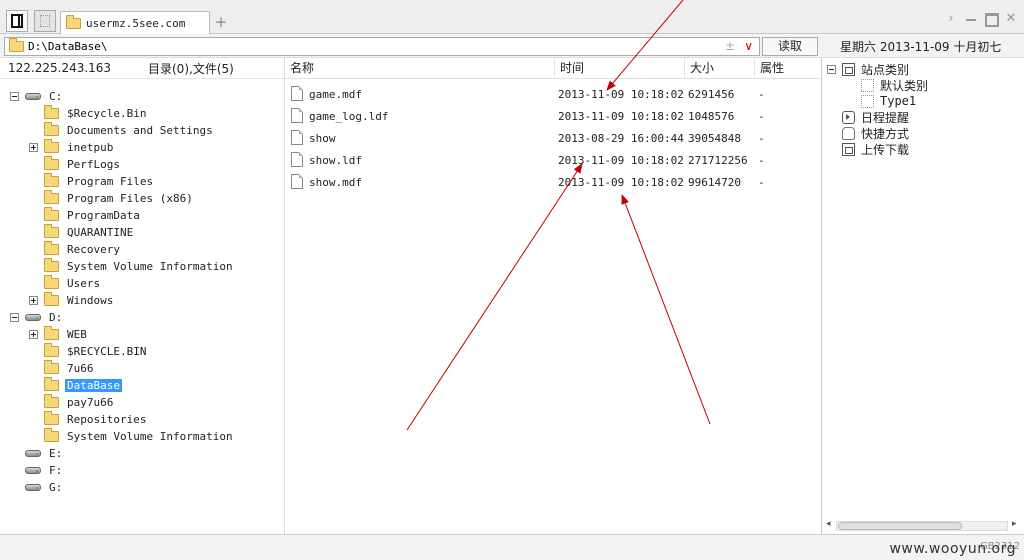 This screenshot has width=1024, height=560. Describe the element at coordinates (88, 419) in the screenshot. I see `tree-item: Repositories` at that location.